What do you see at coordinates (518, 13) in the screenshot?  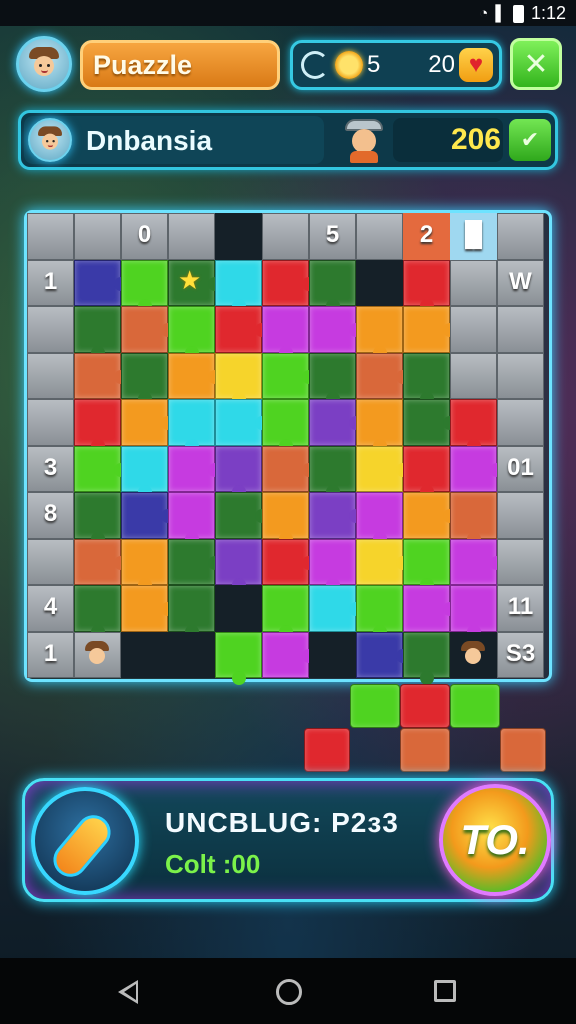 I see `battery-icon` at bounding box center [518, 13].